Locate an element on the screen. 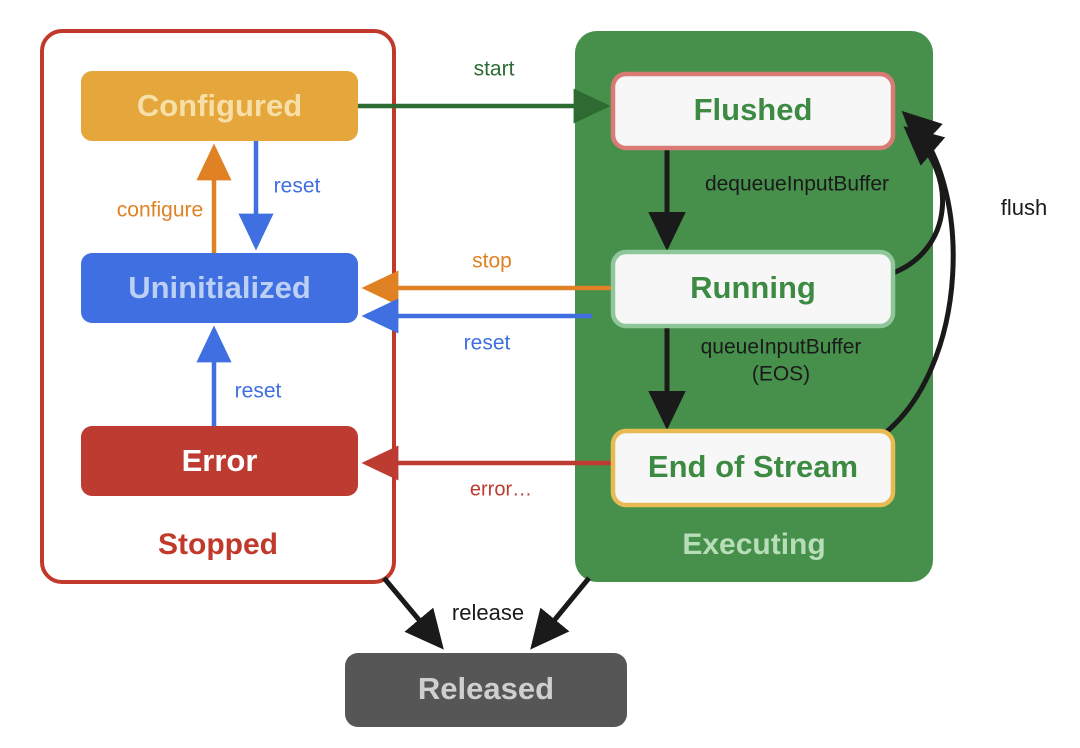 Image resolution: width=1080 pixels, height=748 pixels. running-node-label: Running is located at coordinates (753, 287).